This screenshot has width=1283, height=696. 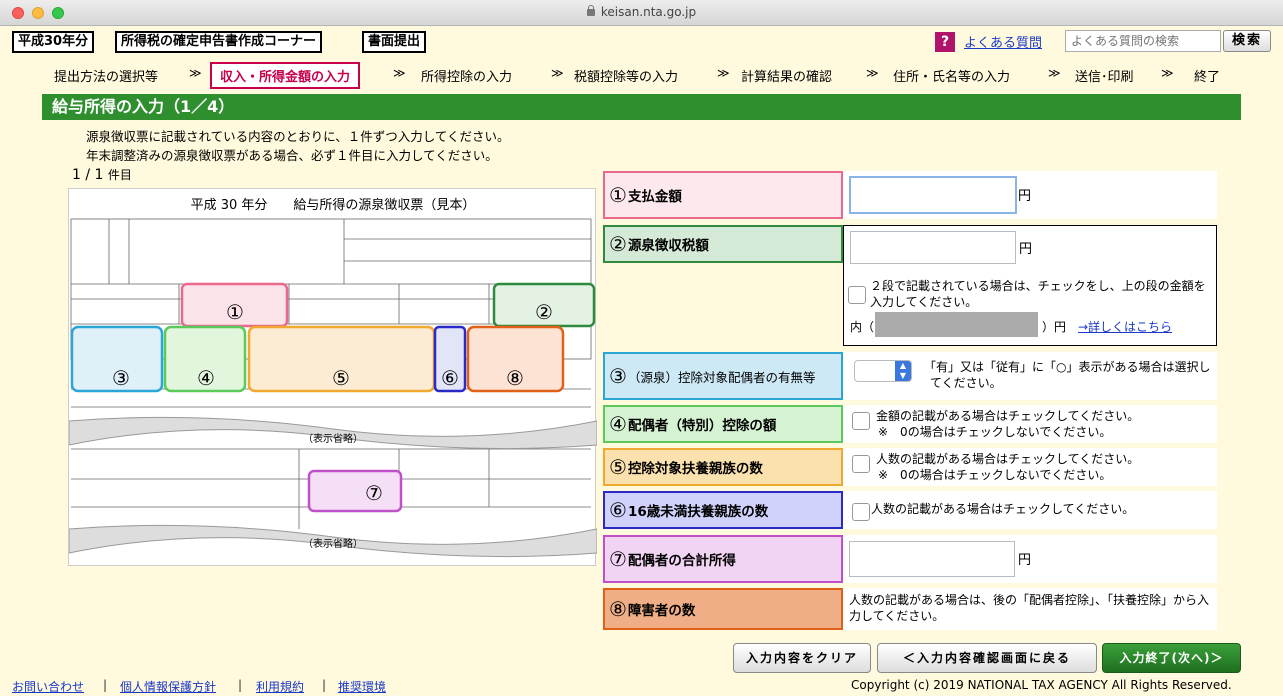 What do you see at coordinates (618, 195) in the screenshot?
I see `field-num: ①` at bounding box center [618, 195].